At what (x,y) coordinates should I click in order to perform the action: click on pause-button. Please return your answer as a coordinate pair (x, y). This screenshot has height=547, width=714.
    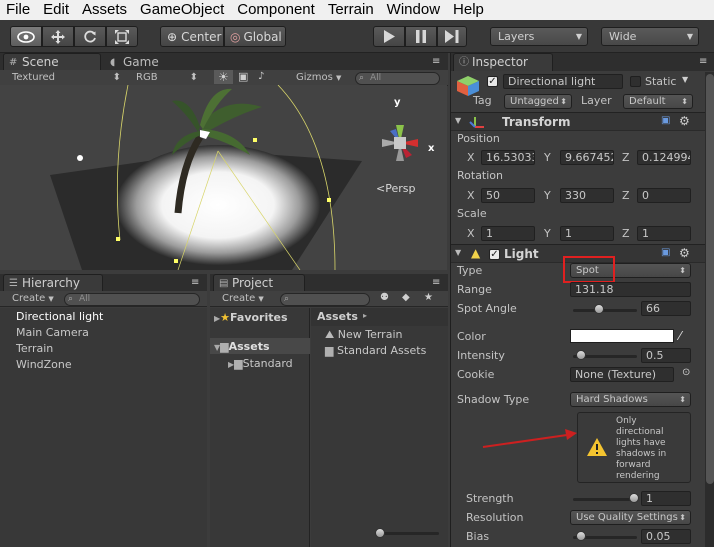
    Looking at the image, I should click on (421, 36).